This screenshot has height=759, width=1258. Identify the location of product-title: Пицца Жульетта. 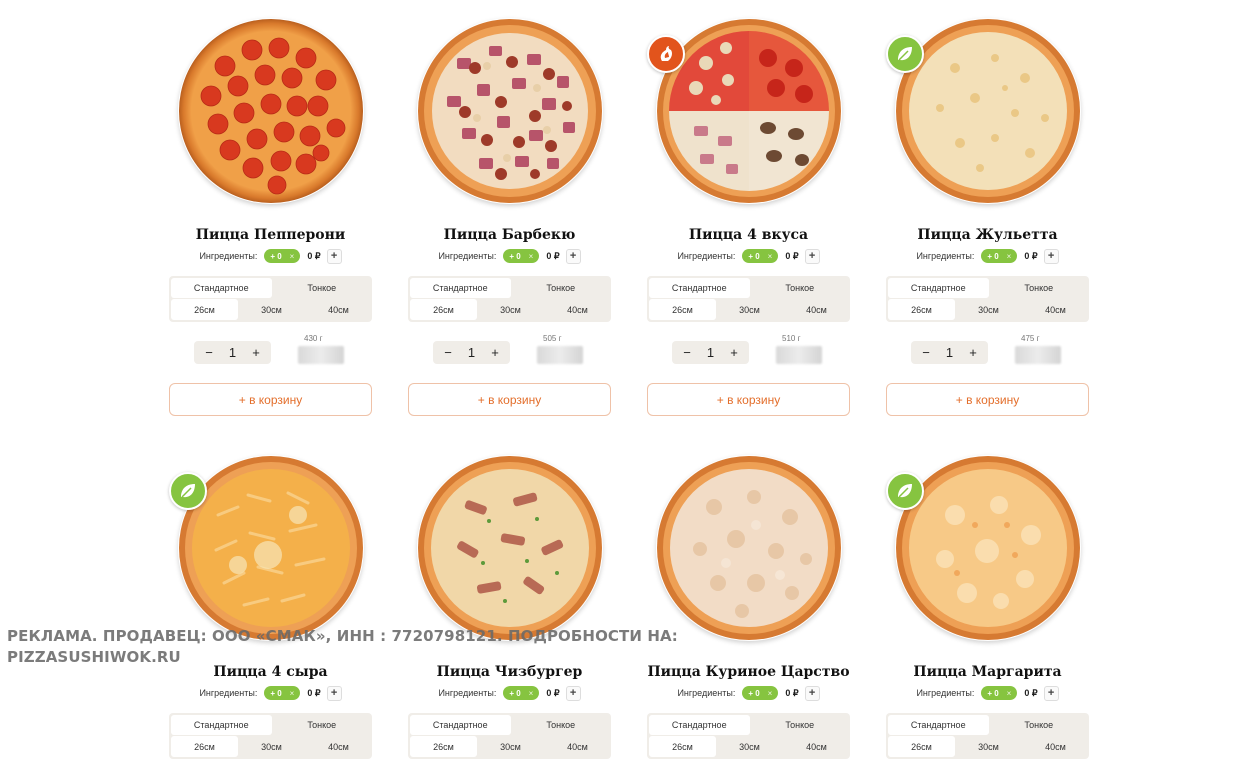
(987, 235).